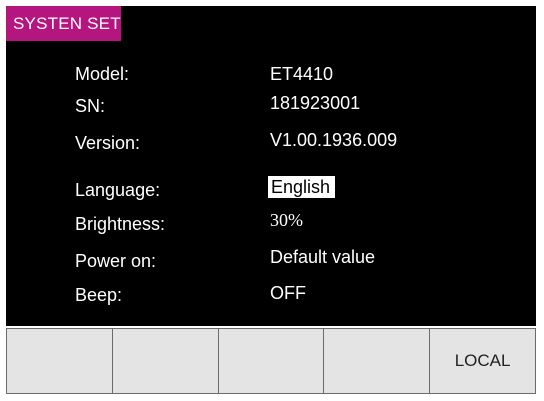 Image resolution: width=544 pixels, height=401 pixels. Describe the element at coordinates (315, 103) in the screenshot. I see `sn-value: 181923001` at that location.